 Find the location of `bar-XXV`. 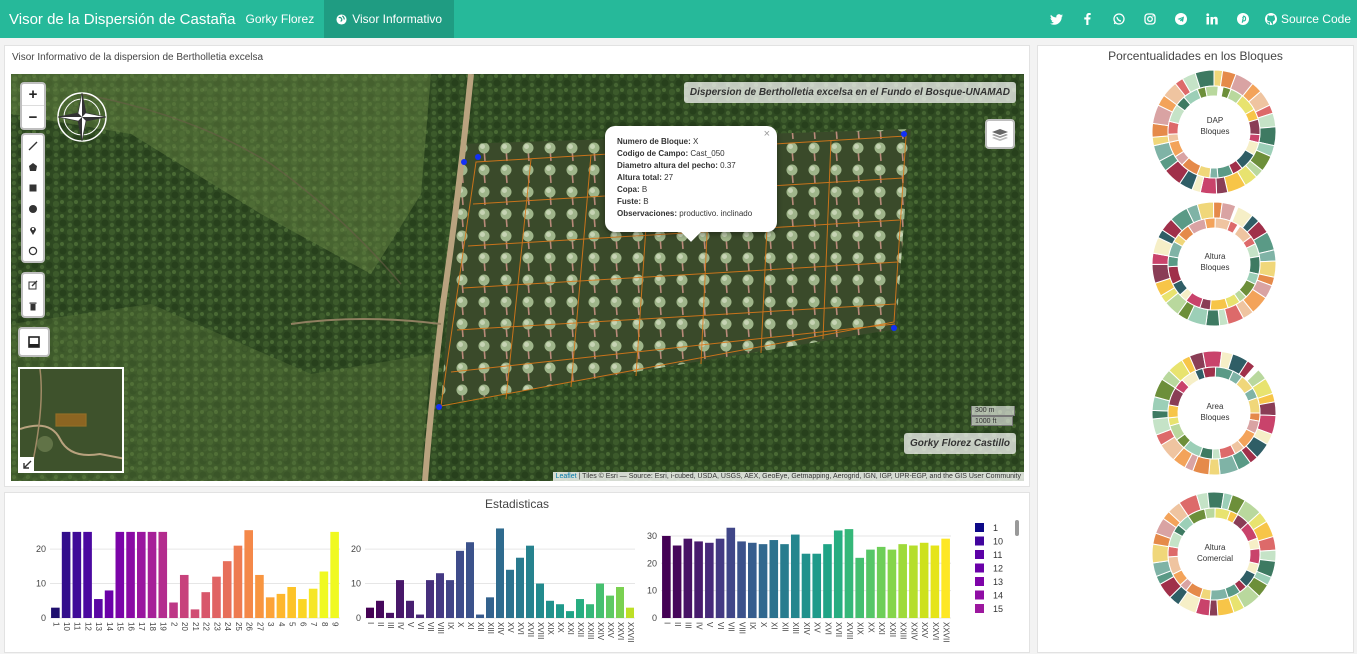

bar-XXV is located at coordinates (924, 580).